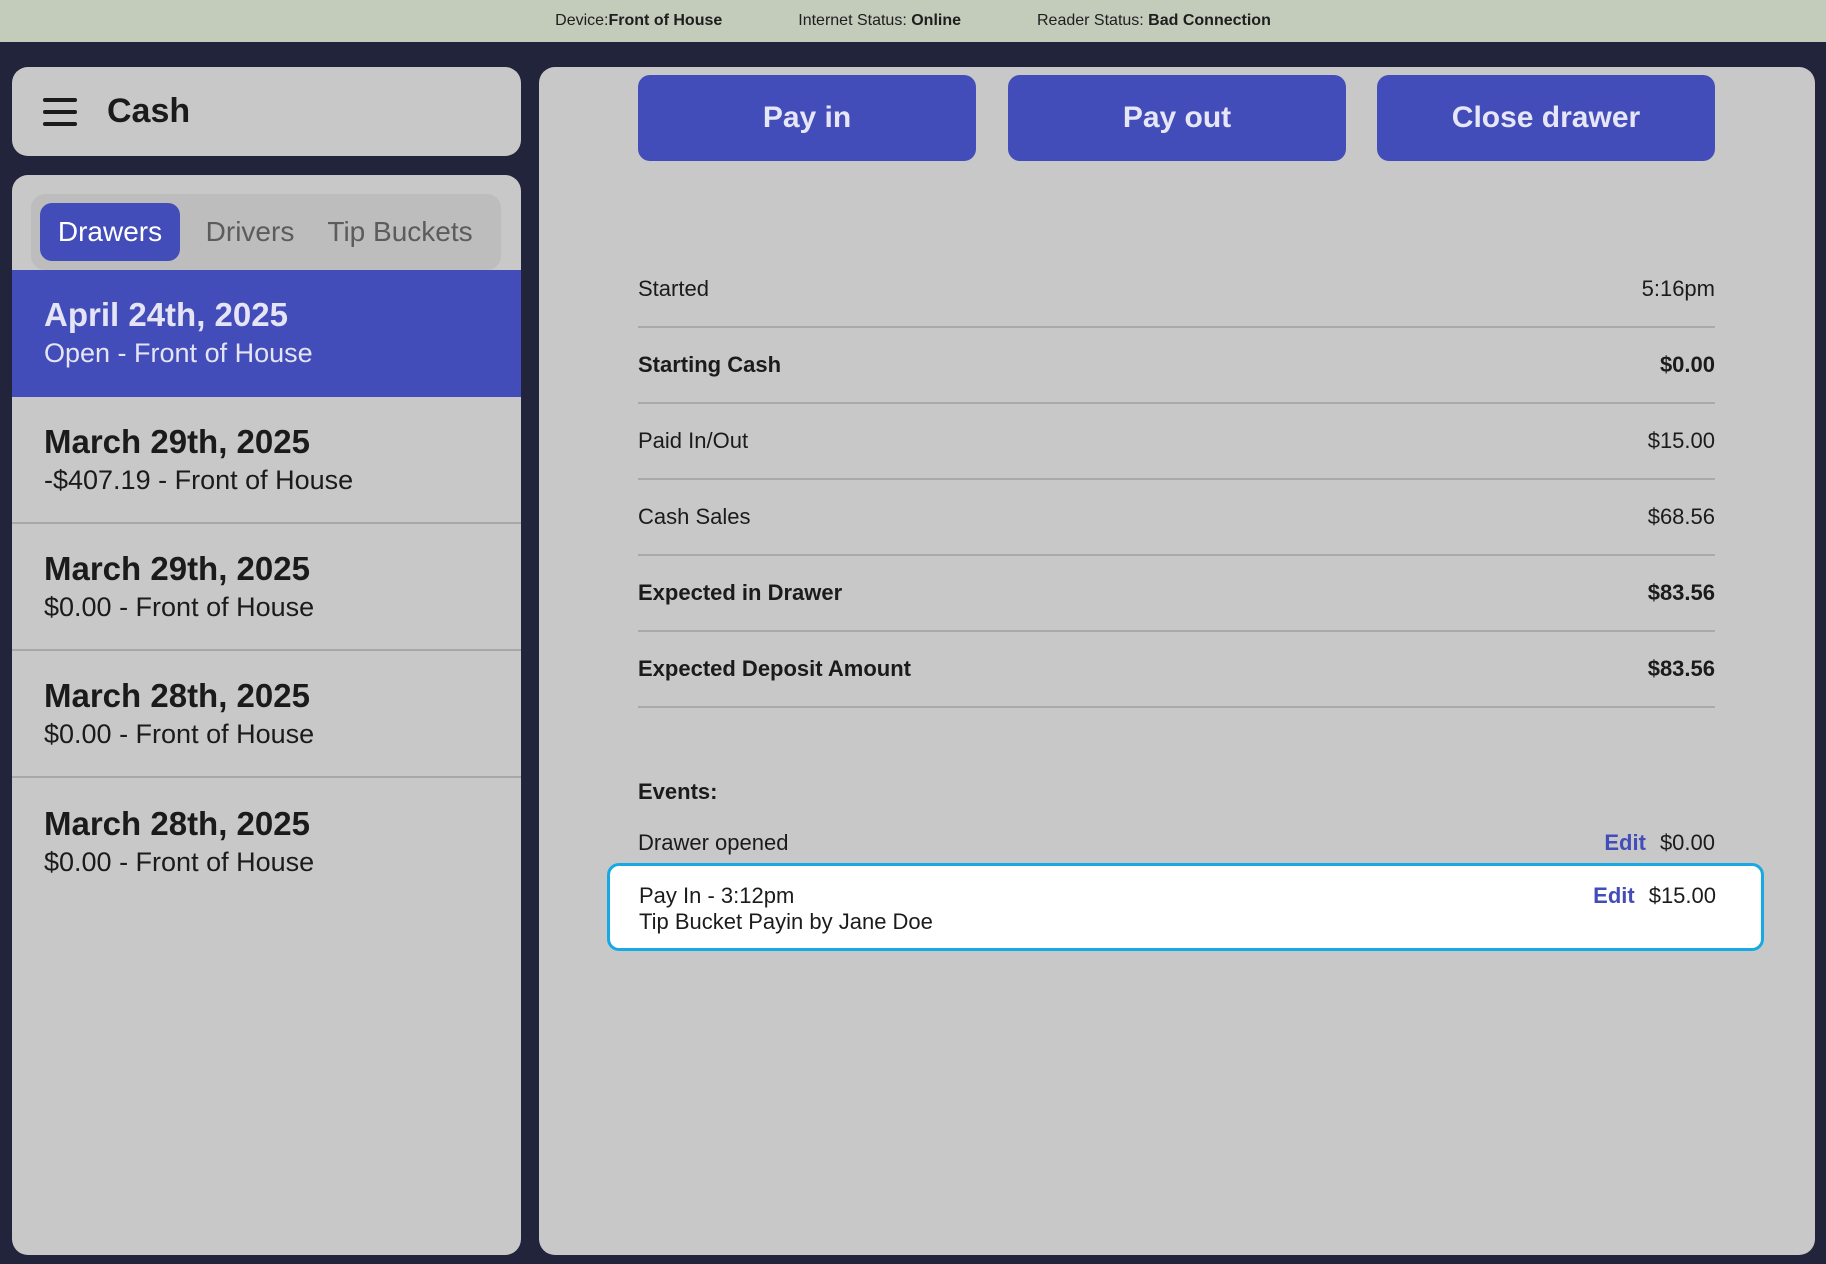  I want to click on summary-label: Starting Cash, so click(710, 364).